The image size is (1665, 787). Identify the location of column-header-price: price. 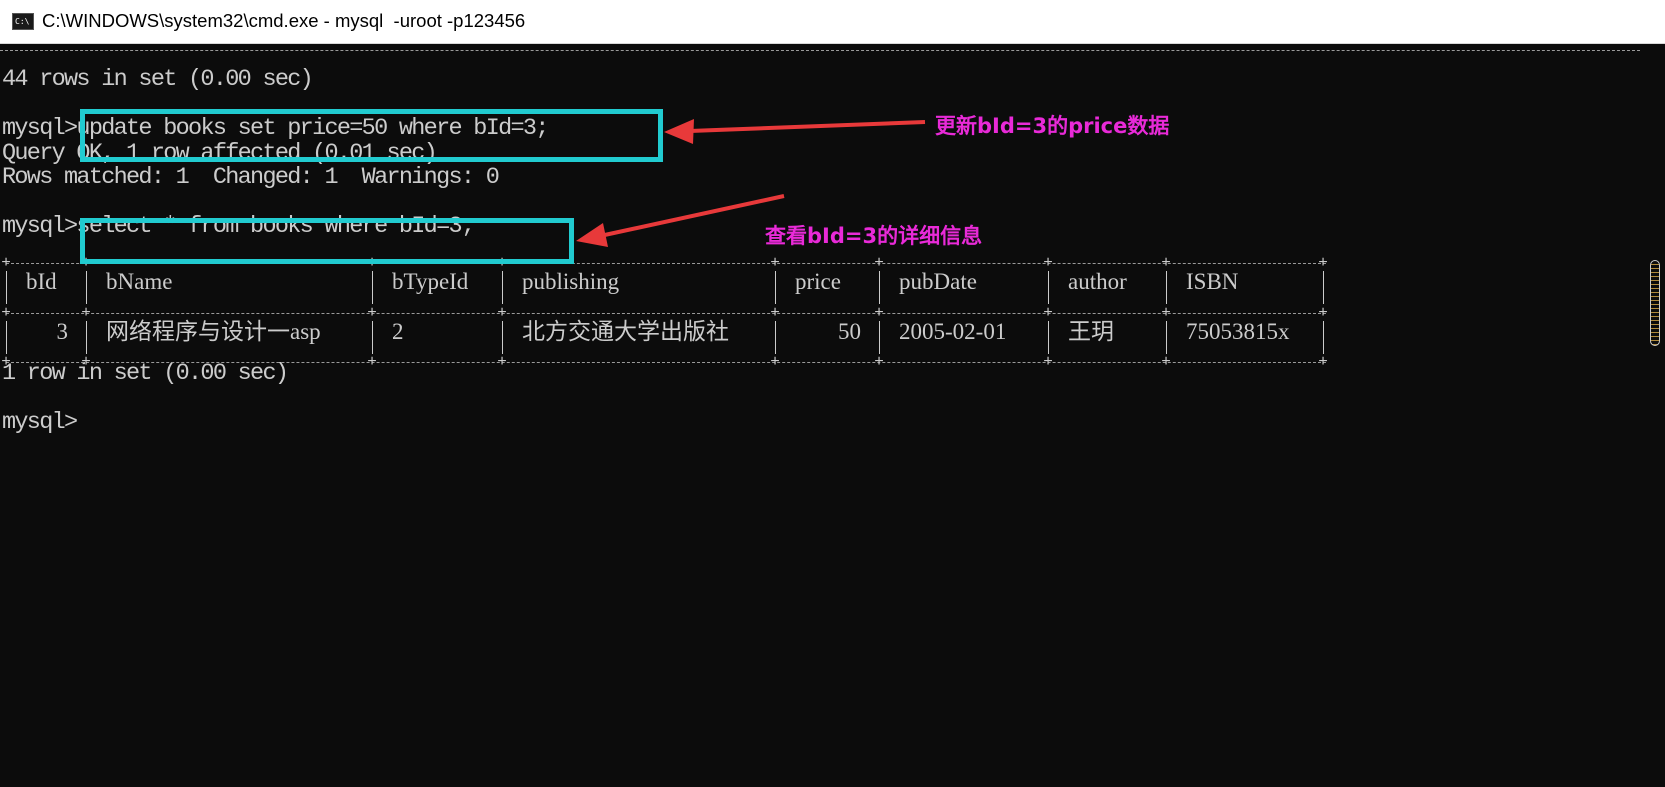
(818, 281).